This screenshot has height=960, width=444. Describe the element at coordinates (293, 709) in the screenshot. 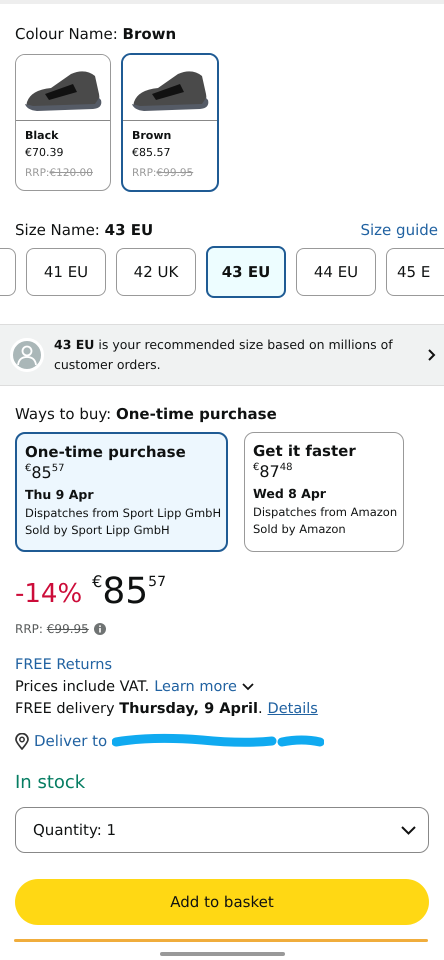

I see `details-link: Details` at that location.